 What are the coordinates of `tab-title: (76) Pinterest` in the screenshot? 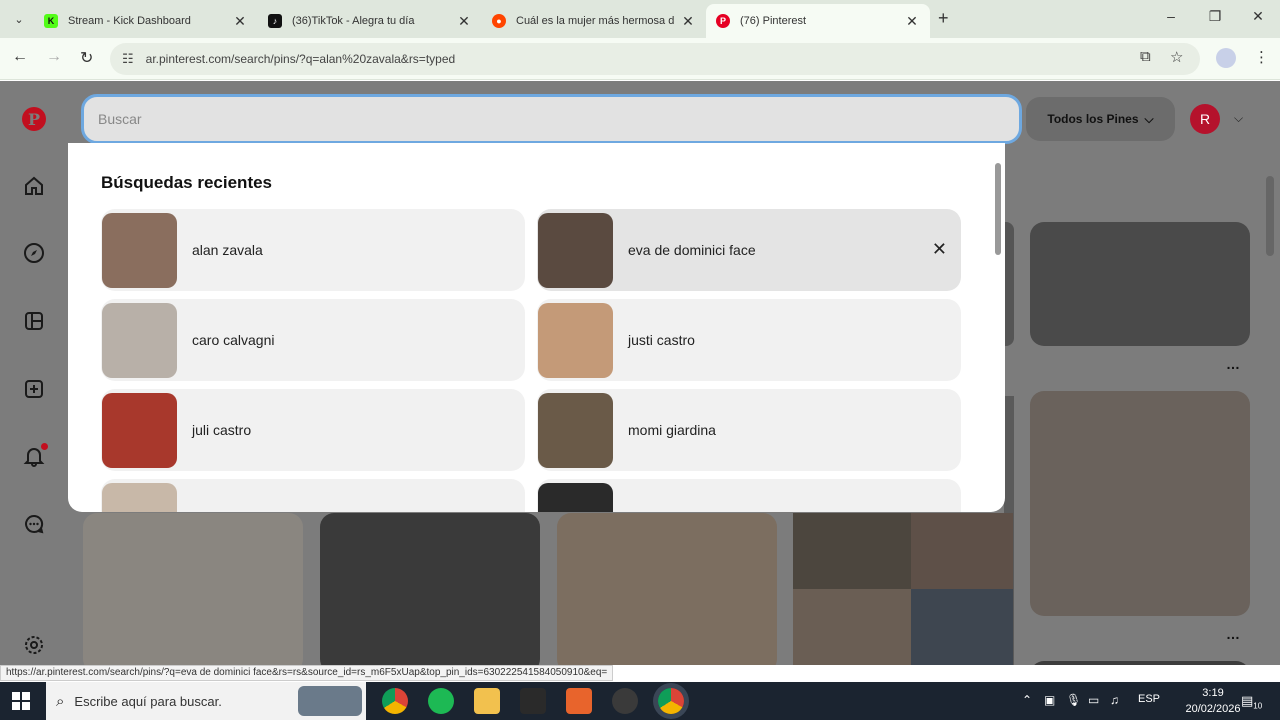 It's located at (773, 21).